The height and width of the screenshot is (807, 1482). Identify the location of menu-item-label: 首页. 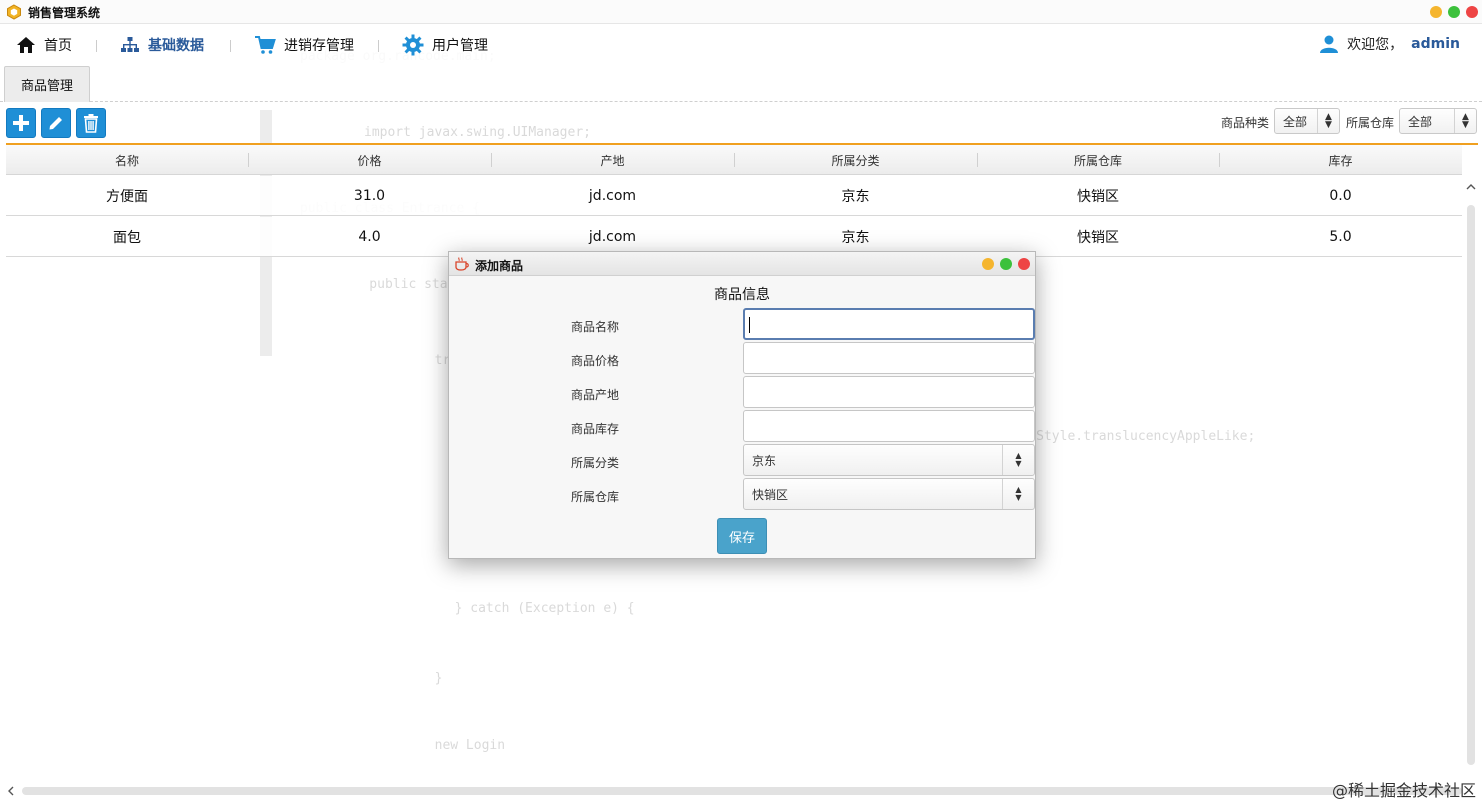
(58, 46).